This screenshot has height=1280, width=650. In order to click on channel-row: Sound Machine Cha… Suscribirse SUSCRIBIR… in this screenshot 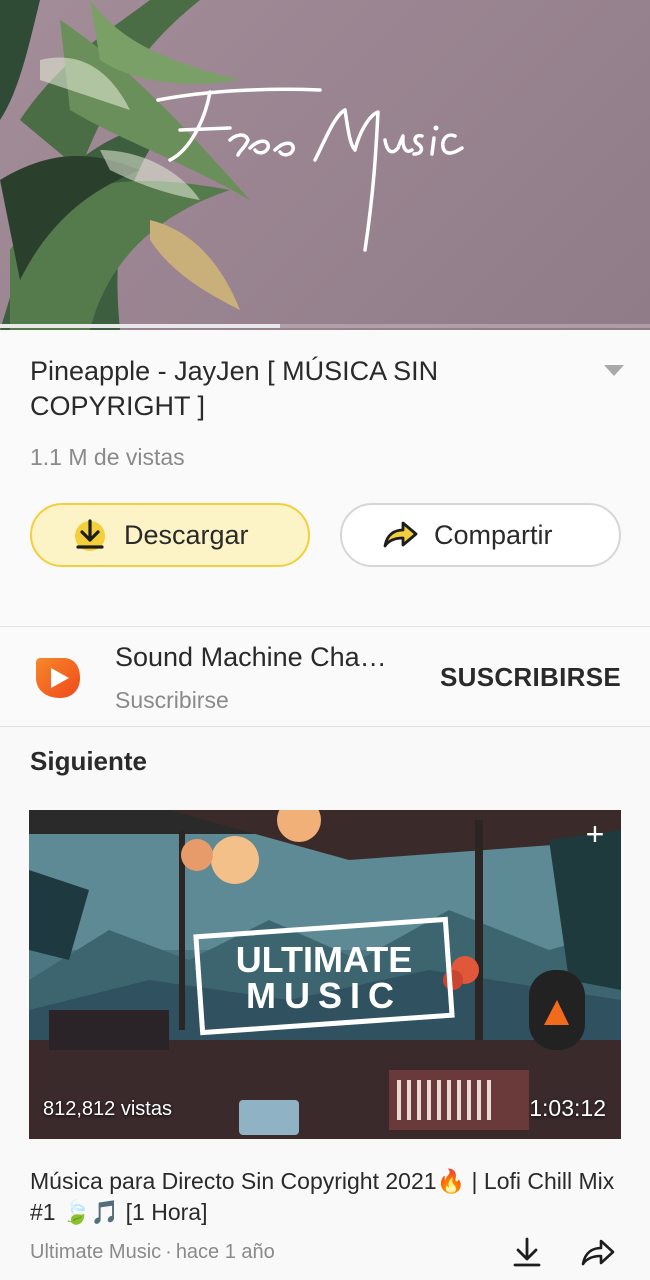, I will do `click(325, 676)`.